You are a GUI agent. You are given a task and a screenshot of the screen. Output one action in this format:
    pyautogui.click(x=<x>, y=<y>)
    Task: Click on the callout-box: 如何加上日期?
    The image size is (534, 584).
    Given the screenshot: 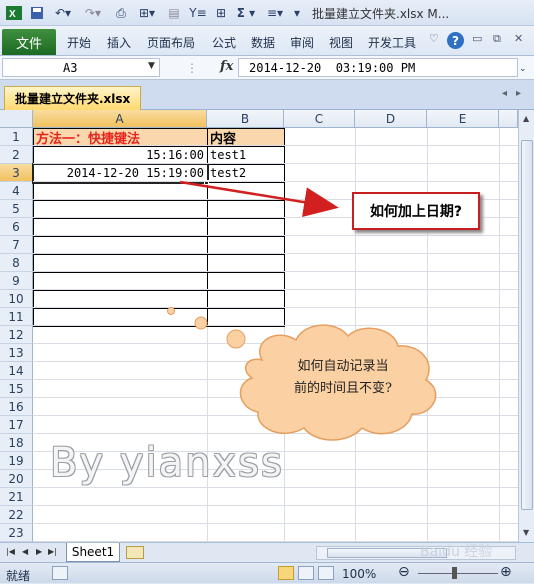 What is the action you would take?
    pyautogui.click(x=416, y=211)
    